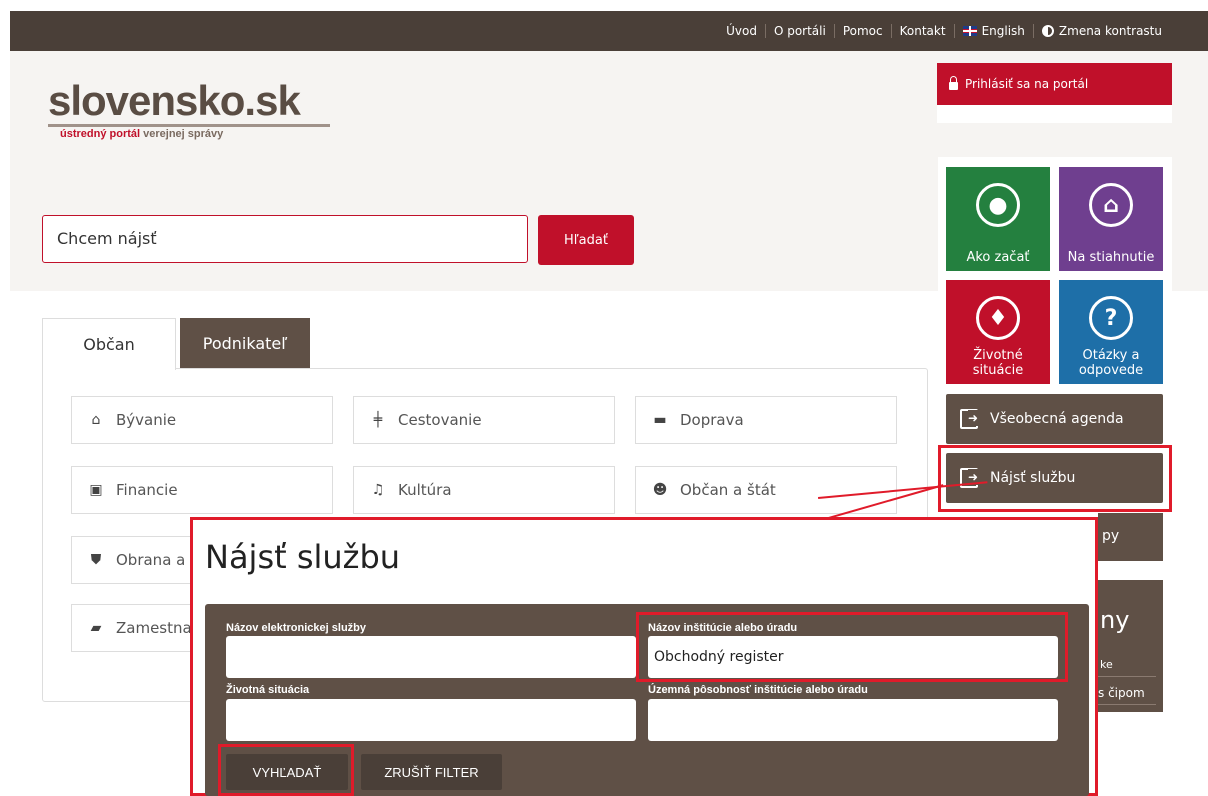  What do you see at coordinates (378, 420) in the screenshot?
I see `signpost-icon: ╪` at bounding box center [378, 420].